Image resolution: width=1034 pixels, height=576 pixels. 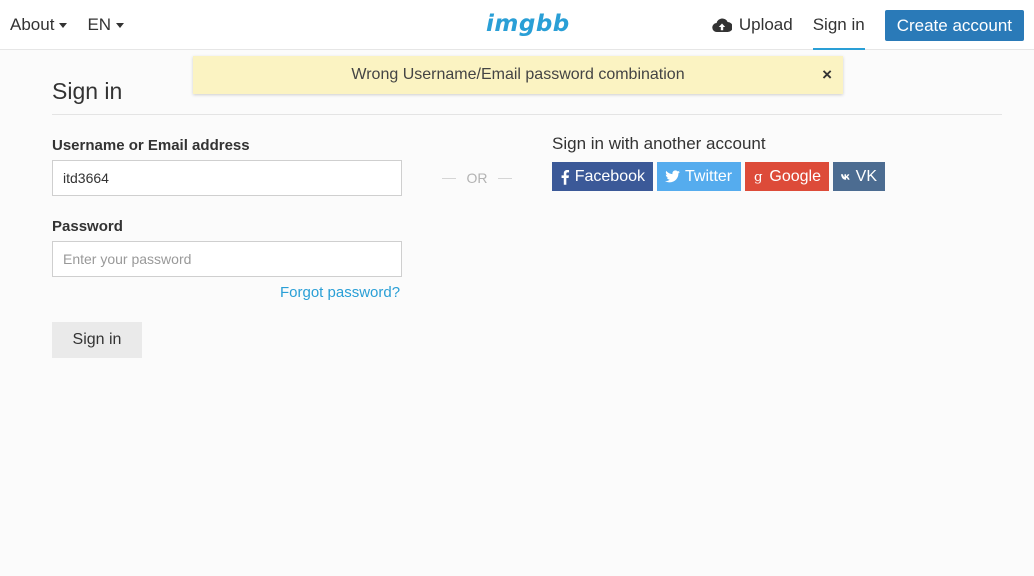 I want to click on cloud-upload-icon, so click(x=722, y=25).